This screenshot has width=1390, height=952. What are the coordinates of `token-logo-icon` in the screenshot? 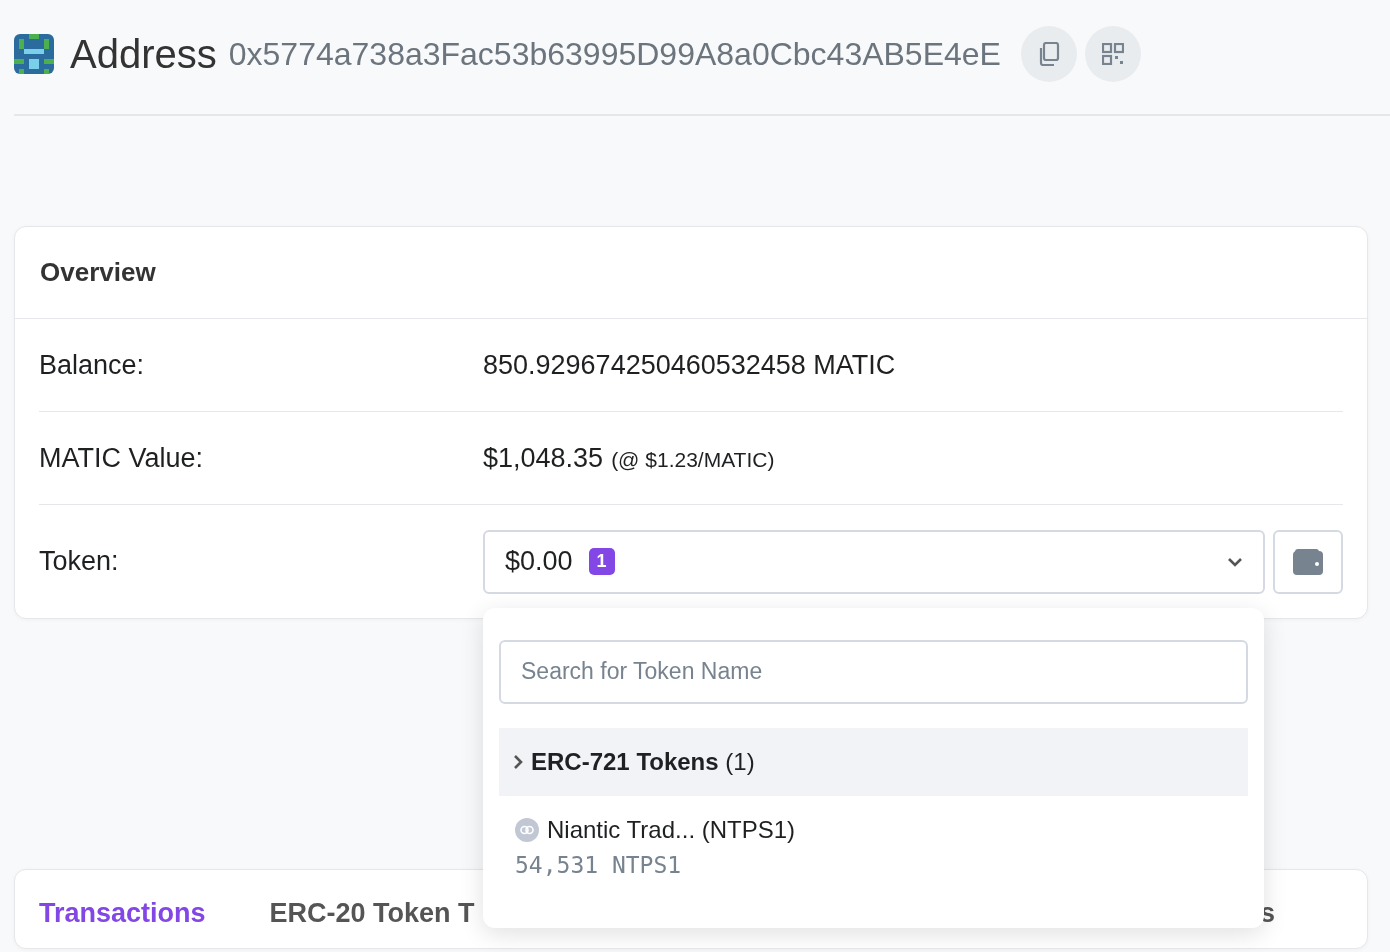 It's located at (527, 829).